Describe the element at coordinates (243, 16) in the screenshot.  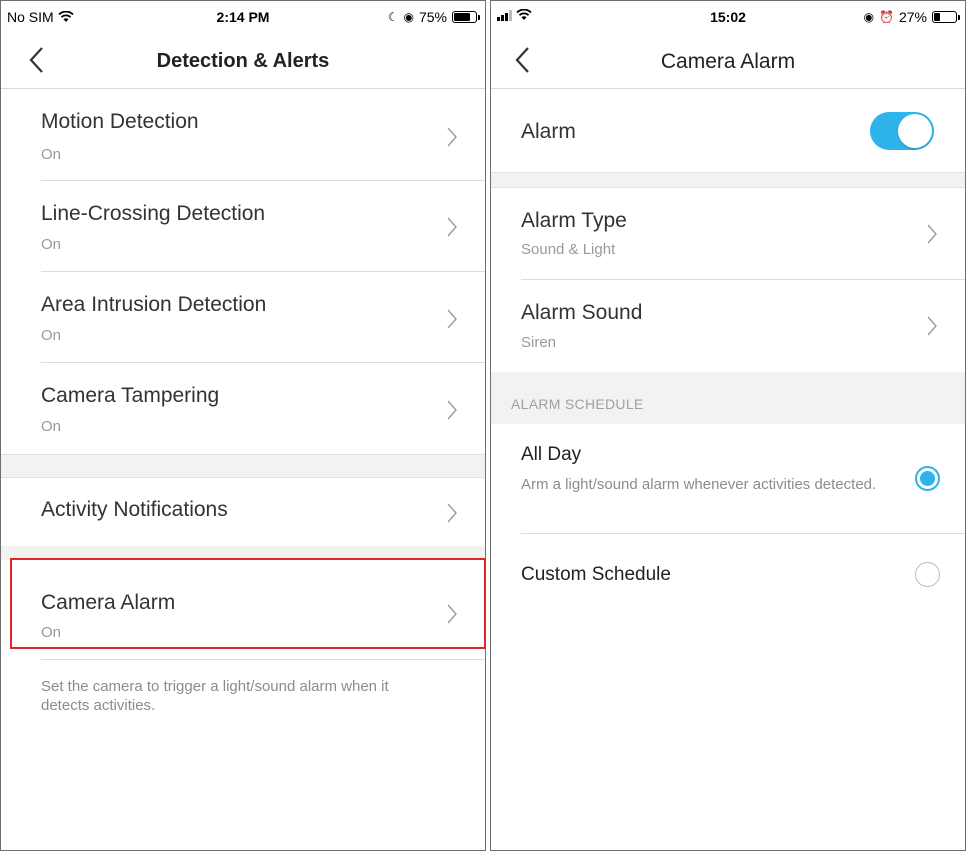
I see `status-bar: No SIM 2:14 PM ☾ ◉ 75%` at that location.